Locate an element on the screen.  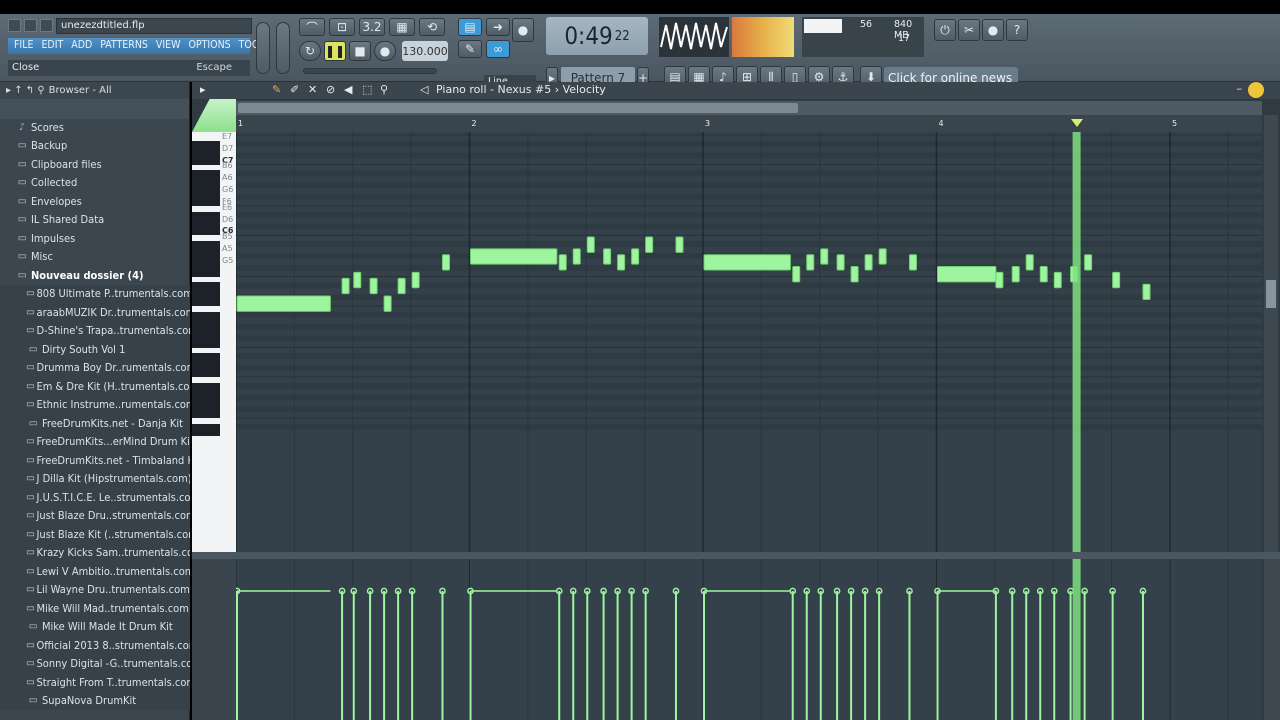
master-volume-slider is located at coordinates (263, 48).